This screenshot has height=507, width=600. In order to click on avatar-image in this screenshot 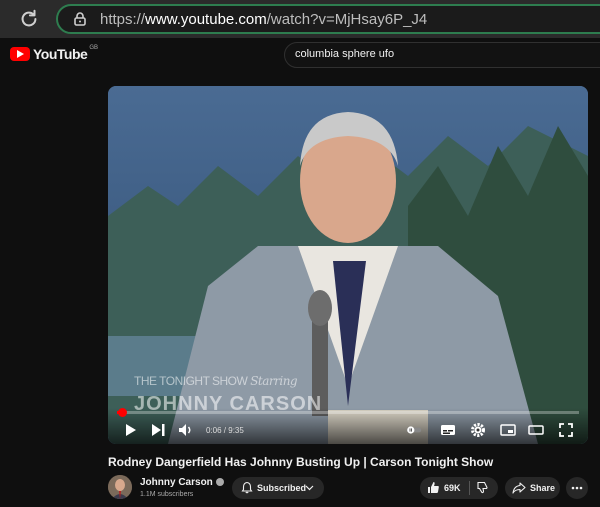, I will do `click(120, 487)`.